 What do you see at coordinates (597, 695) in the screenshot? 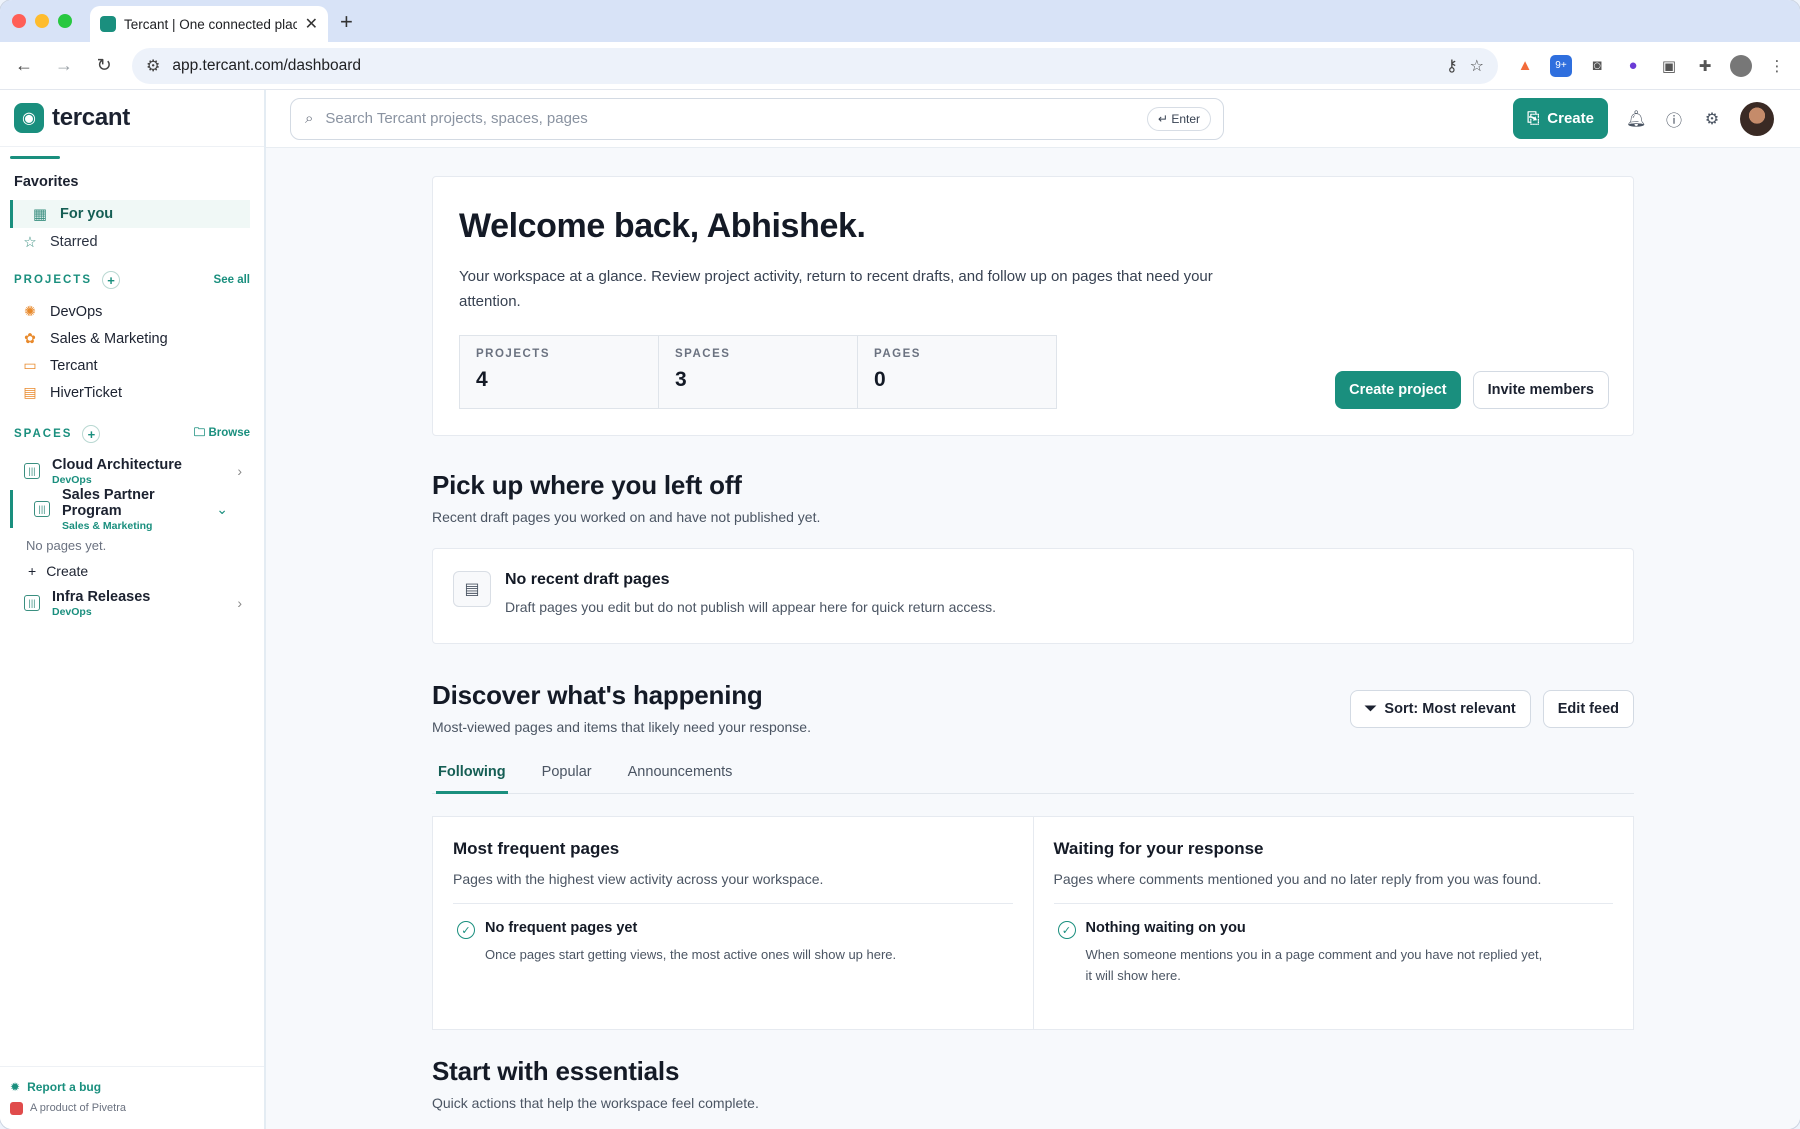
I see `discover-title: Discover what's happening` at bounding box center [597, 695].